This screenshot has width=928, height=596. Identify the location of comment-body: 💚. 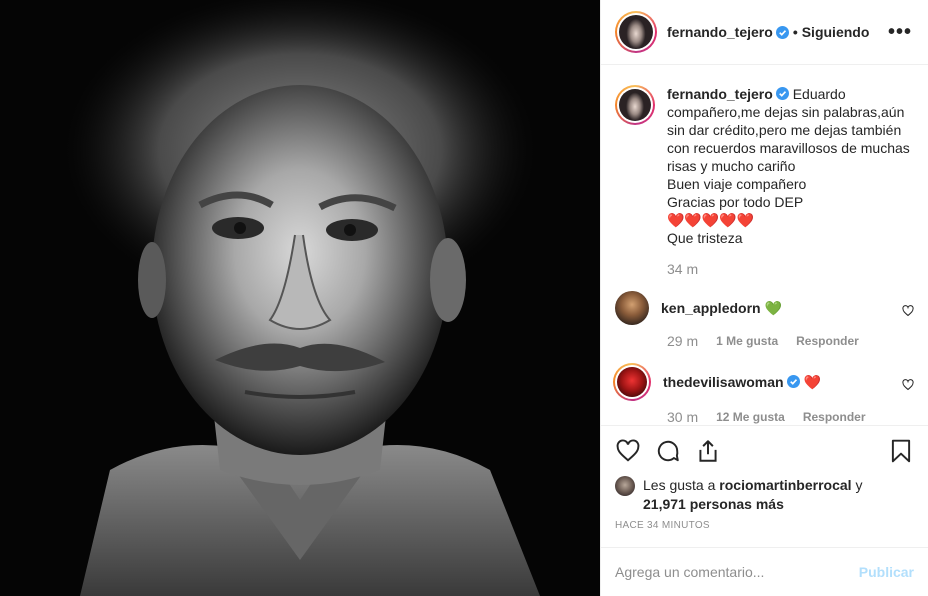
(773, 308).